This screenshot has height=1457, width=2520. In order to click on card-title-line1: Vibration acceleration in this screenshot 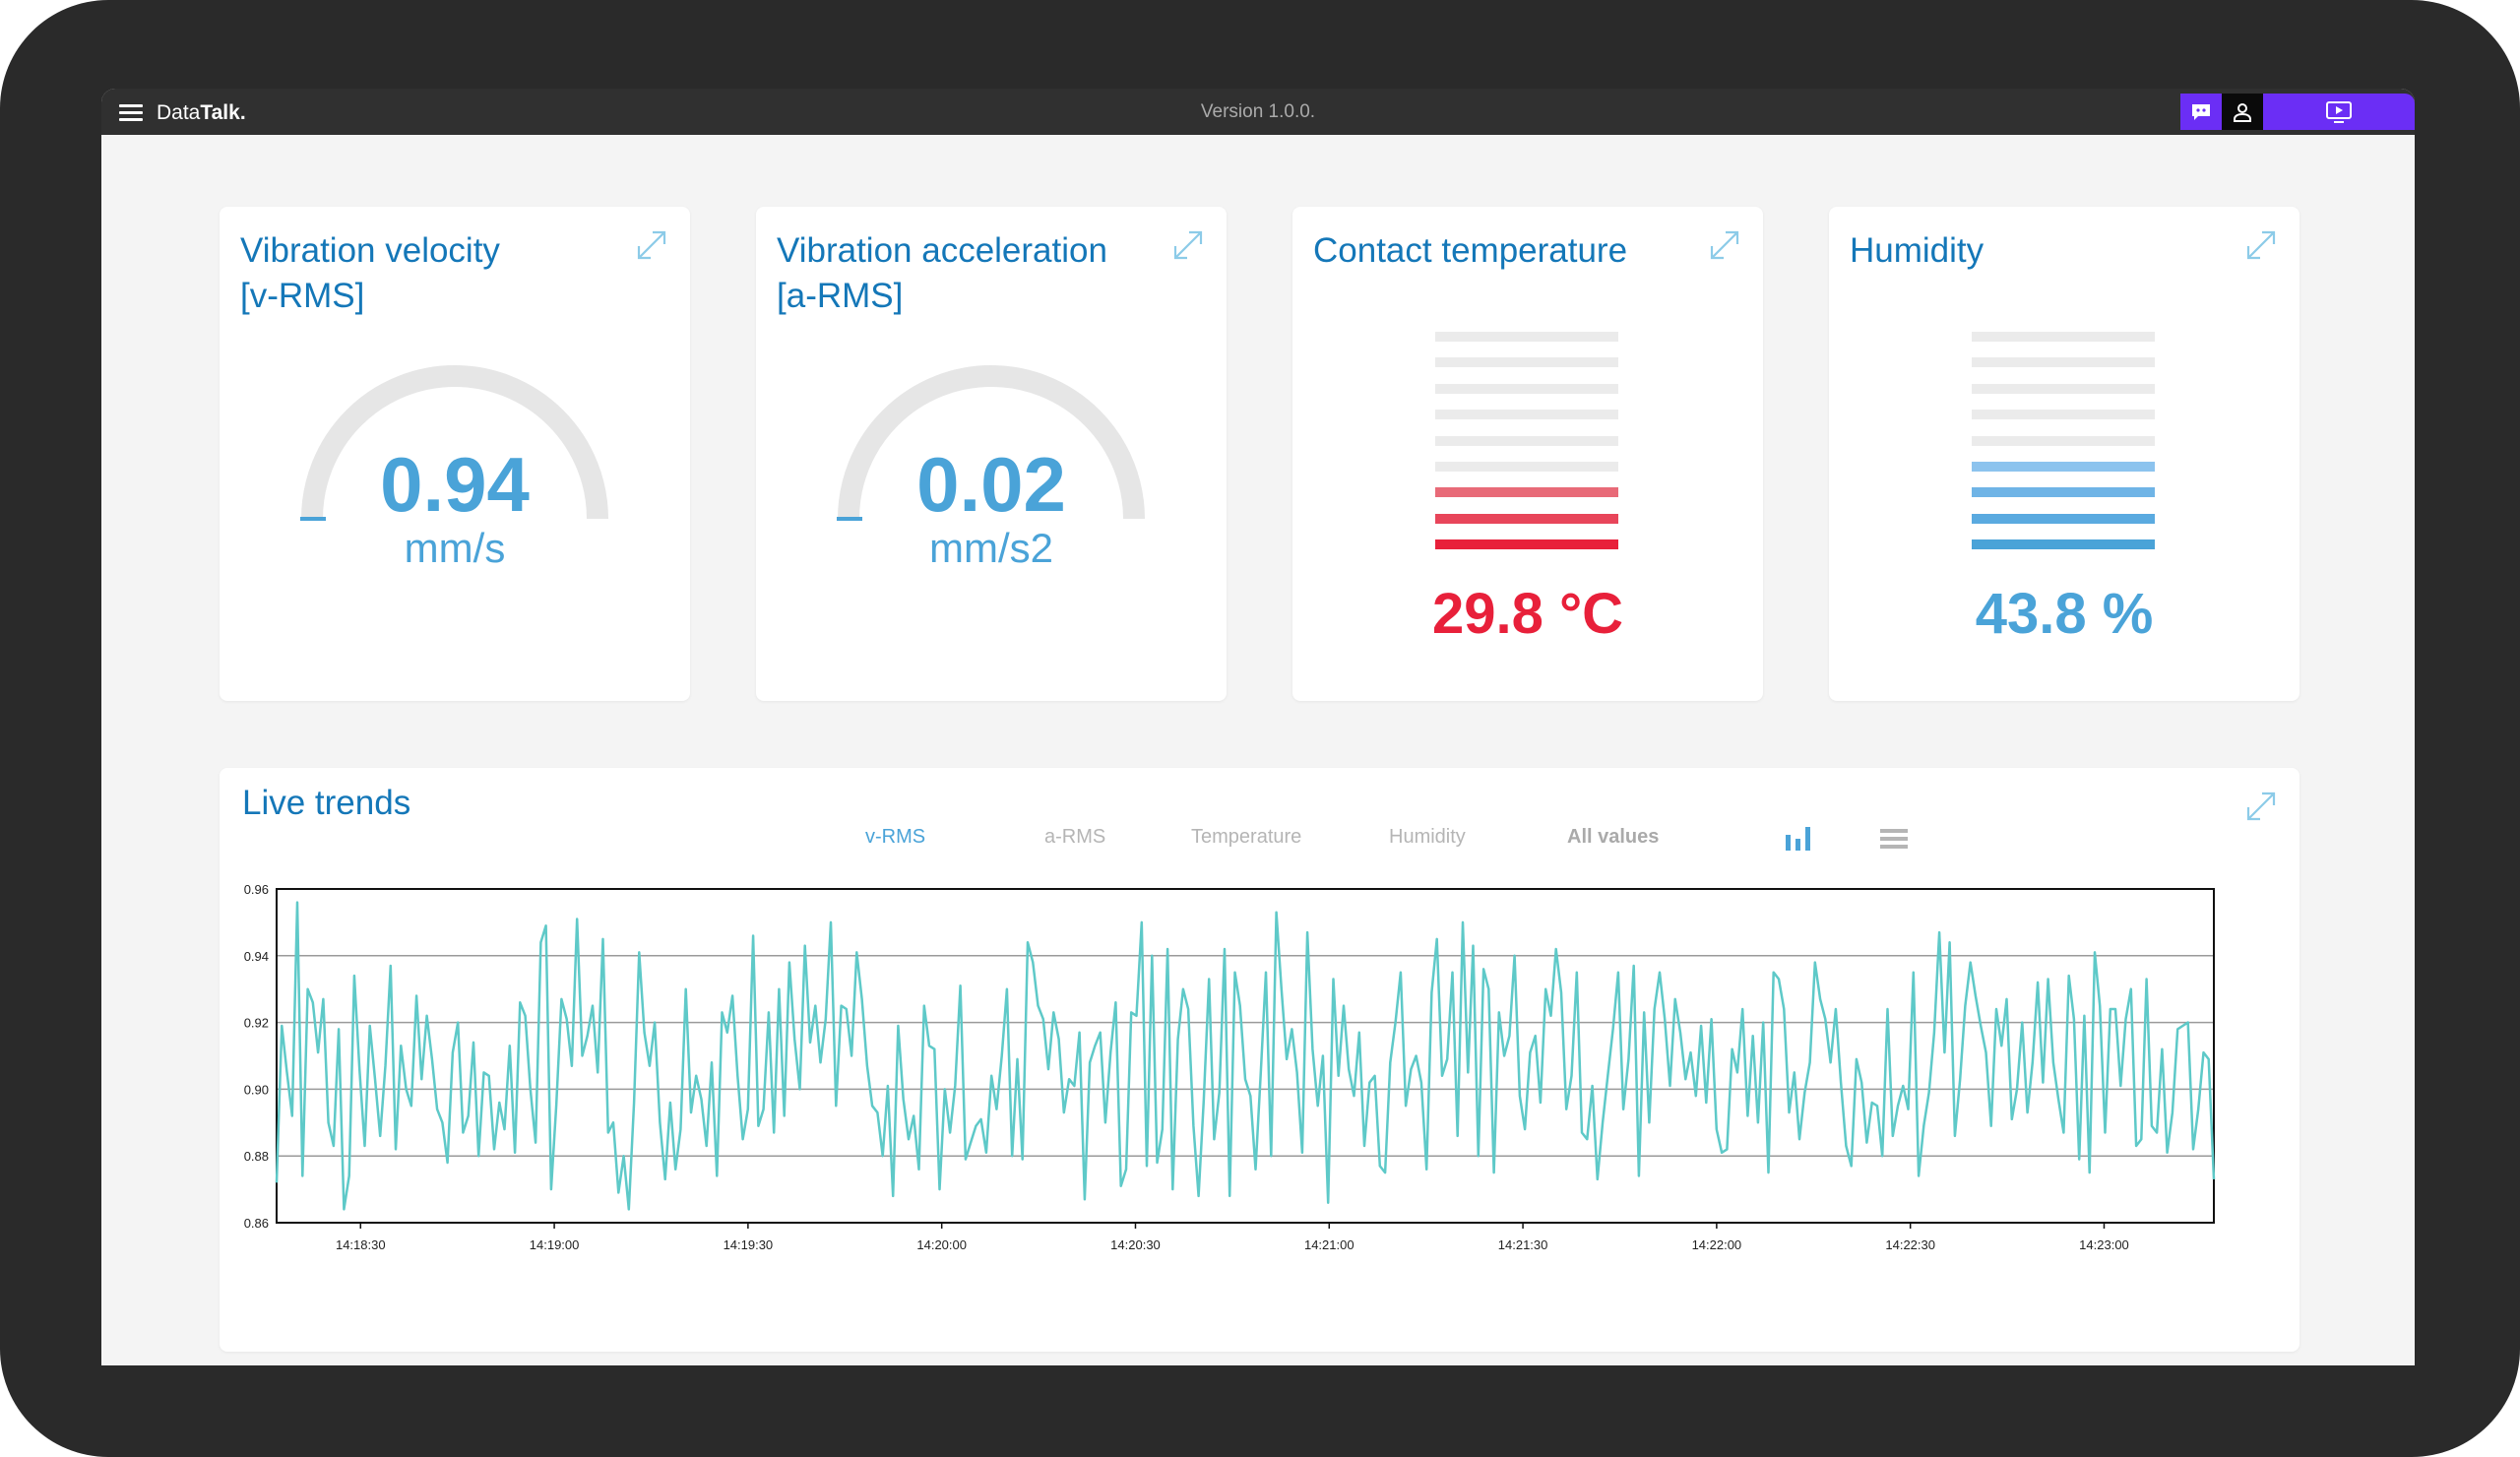, I will do `click(942, 250)`.